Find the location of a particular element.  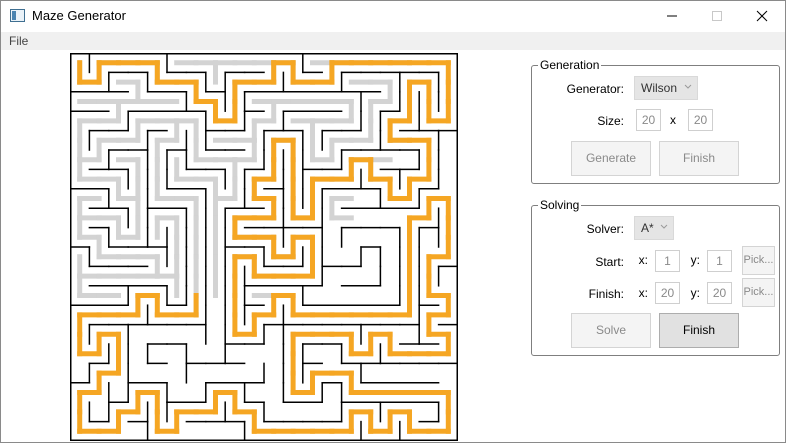

close-icon is located at coordinates (761, 16).